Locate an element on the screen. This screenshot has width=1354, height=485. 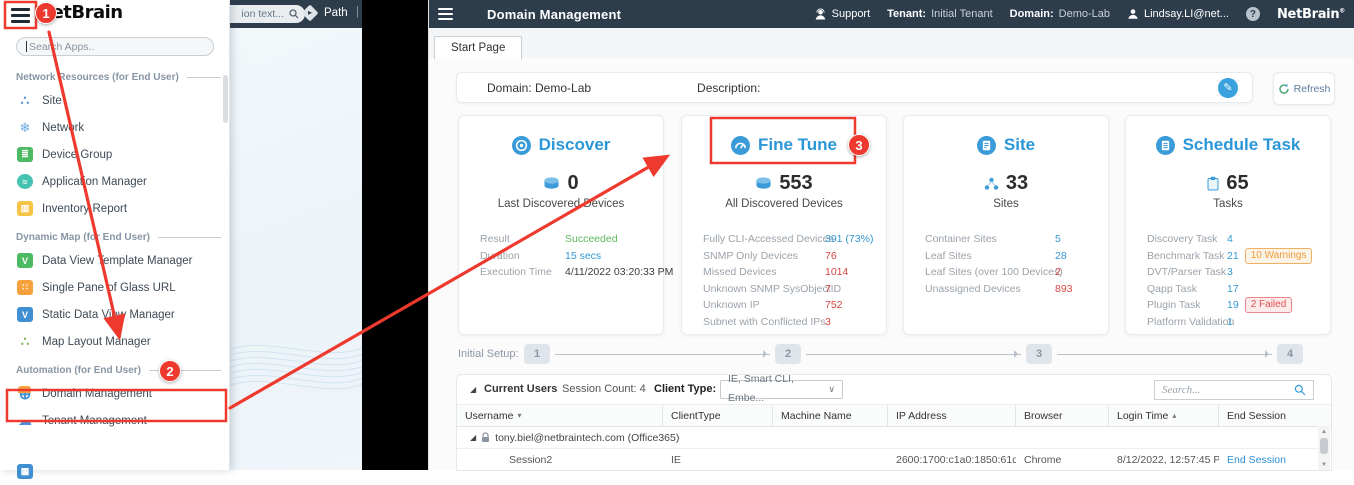
column-header-machine-name: Machine Name is located at coordinates (830, 415).